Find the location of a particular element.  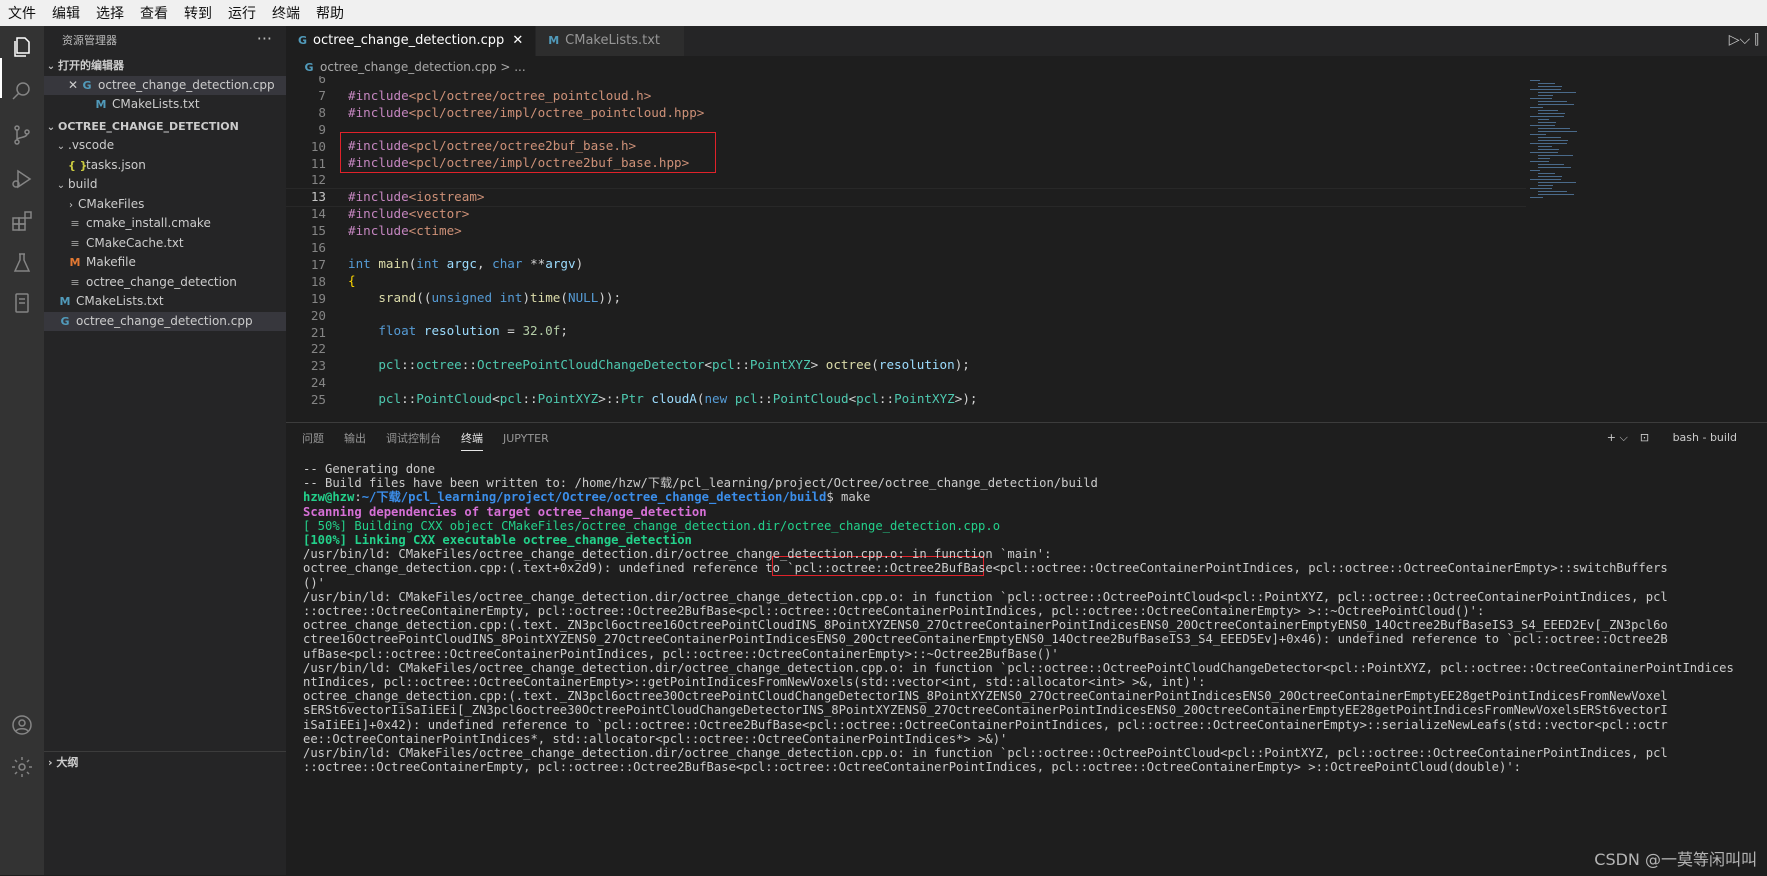

tree-item: › CMakeFiles is located at coordinates (165, 205).